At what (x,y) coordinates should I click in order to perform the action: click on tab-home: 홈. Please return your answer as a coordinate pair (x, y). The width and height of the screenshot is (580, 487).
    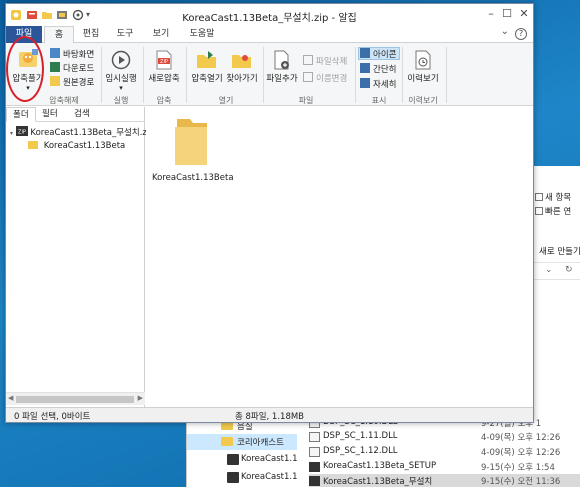
    Looking at the image, I should click on (59, 35).